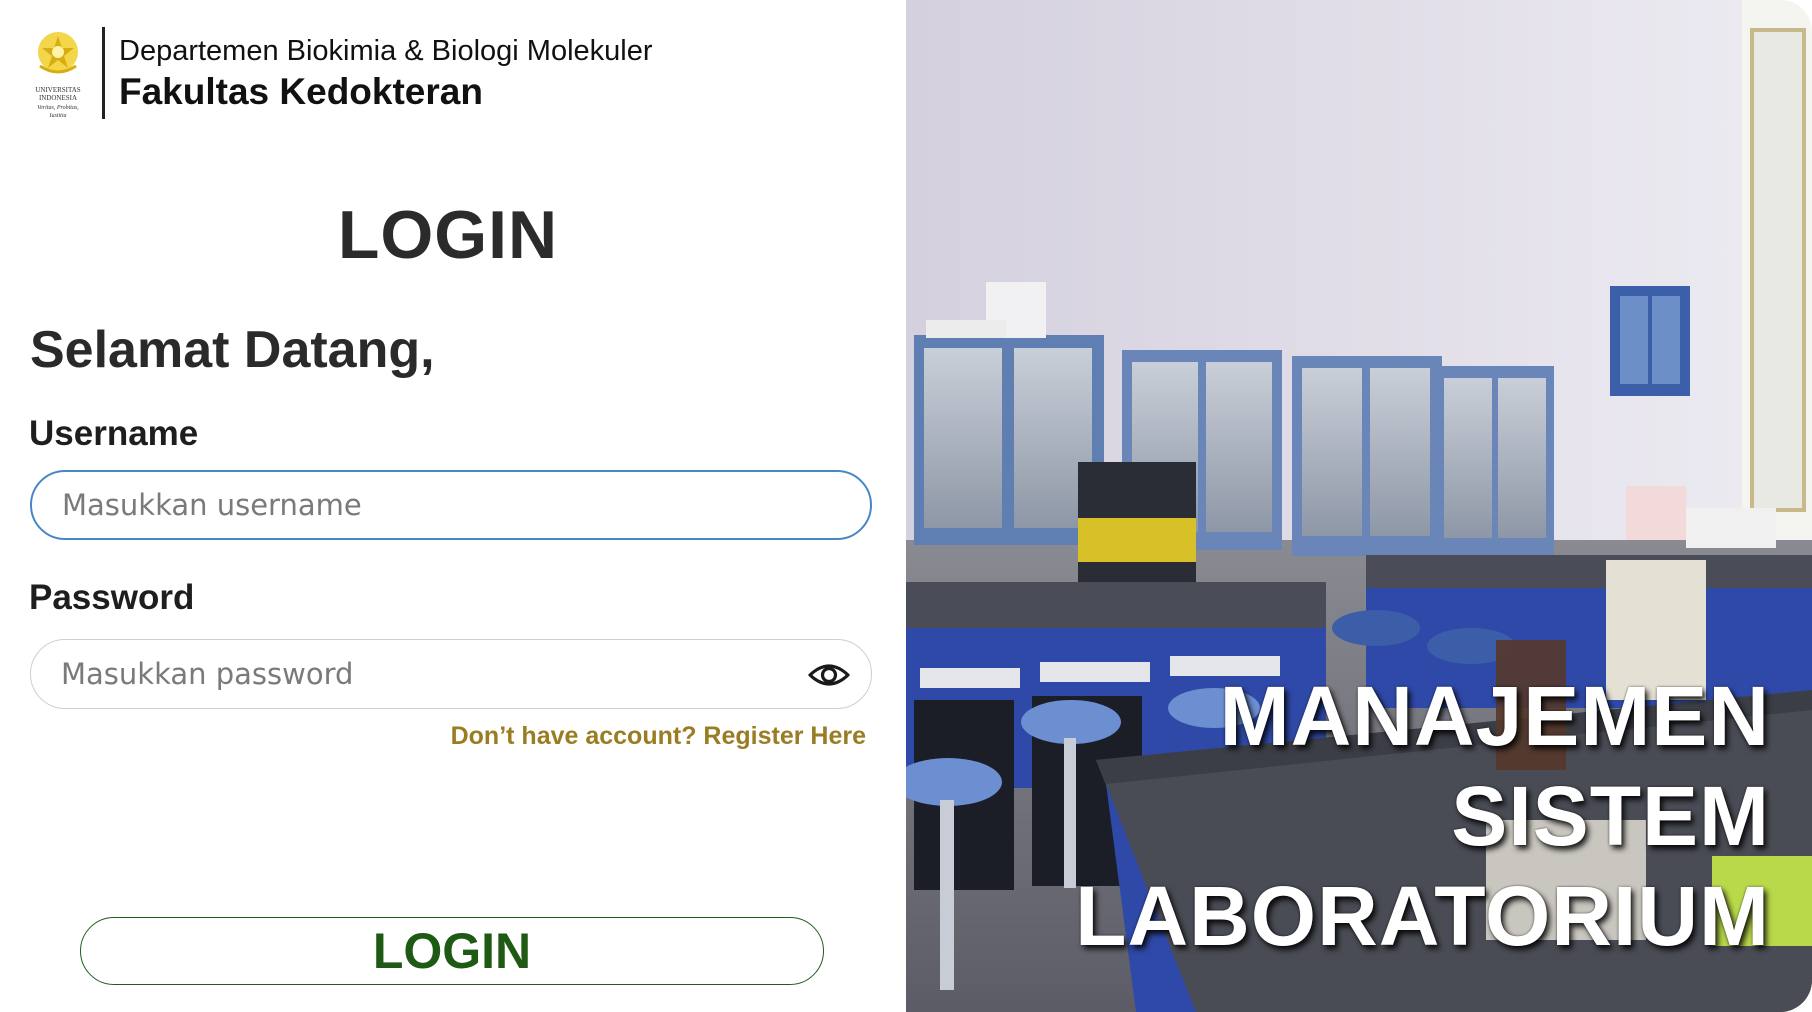 The width and height of the screenshot is (1812, 1012). I want to click on password-label: Password, so click(112, 597).